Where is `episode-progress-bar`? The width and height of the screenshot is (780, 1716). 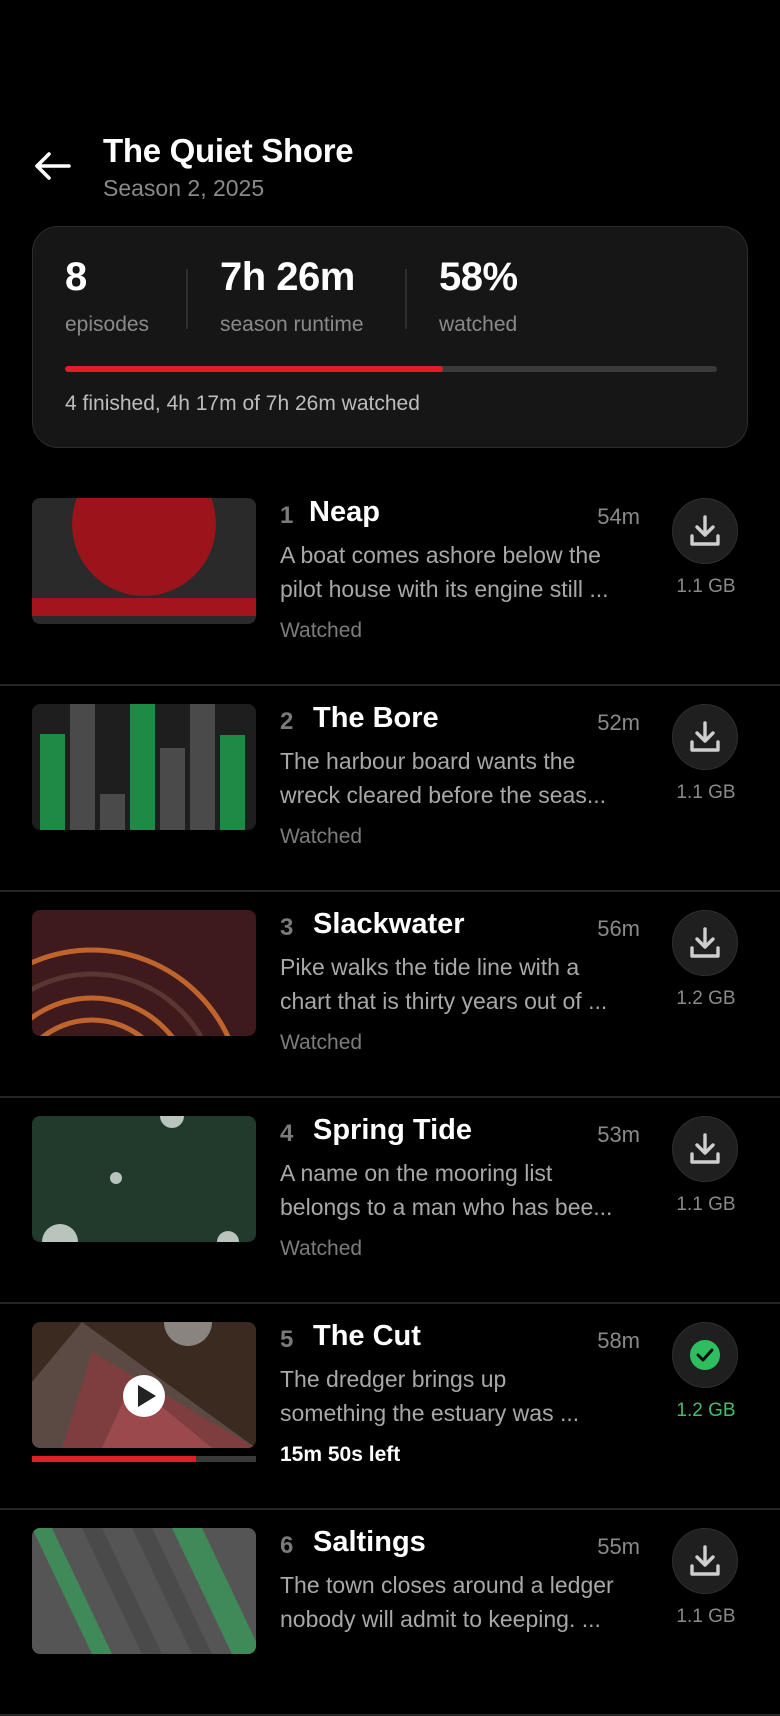 episode-progress-bar is located at coordinates (144, 1459).